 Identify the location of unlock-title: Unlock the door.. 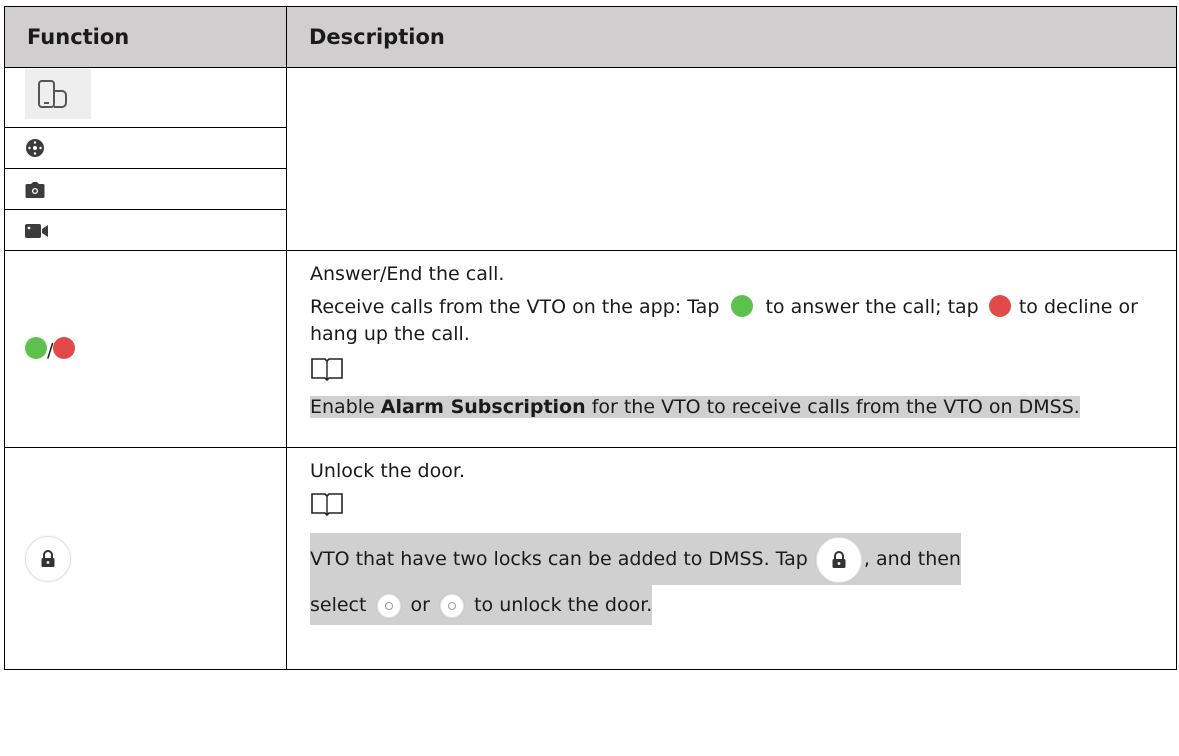
(387, 471).